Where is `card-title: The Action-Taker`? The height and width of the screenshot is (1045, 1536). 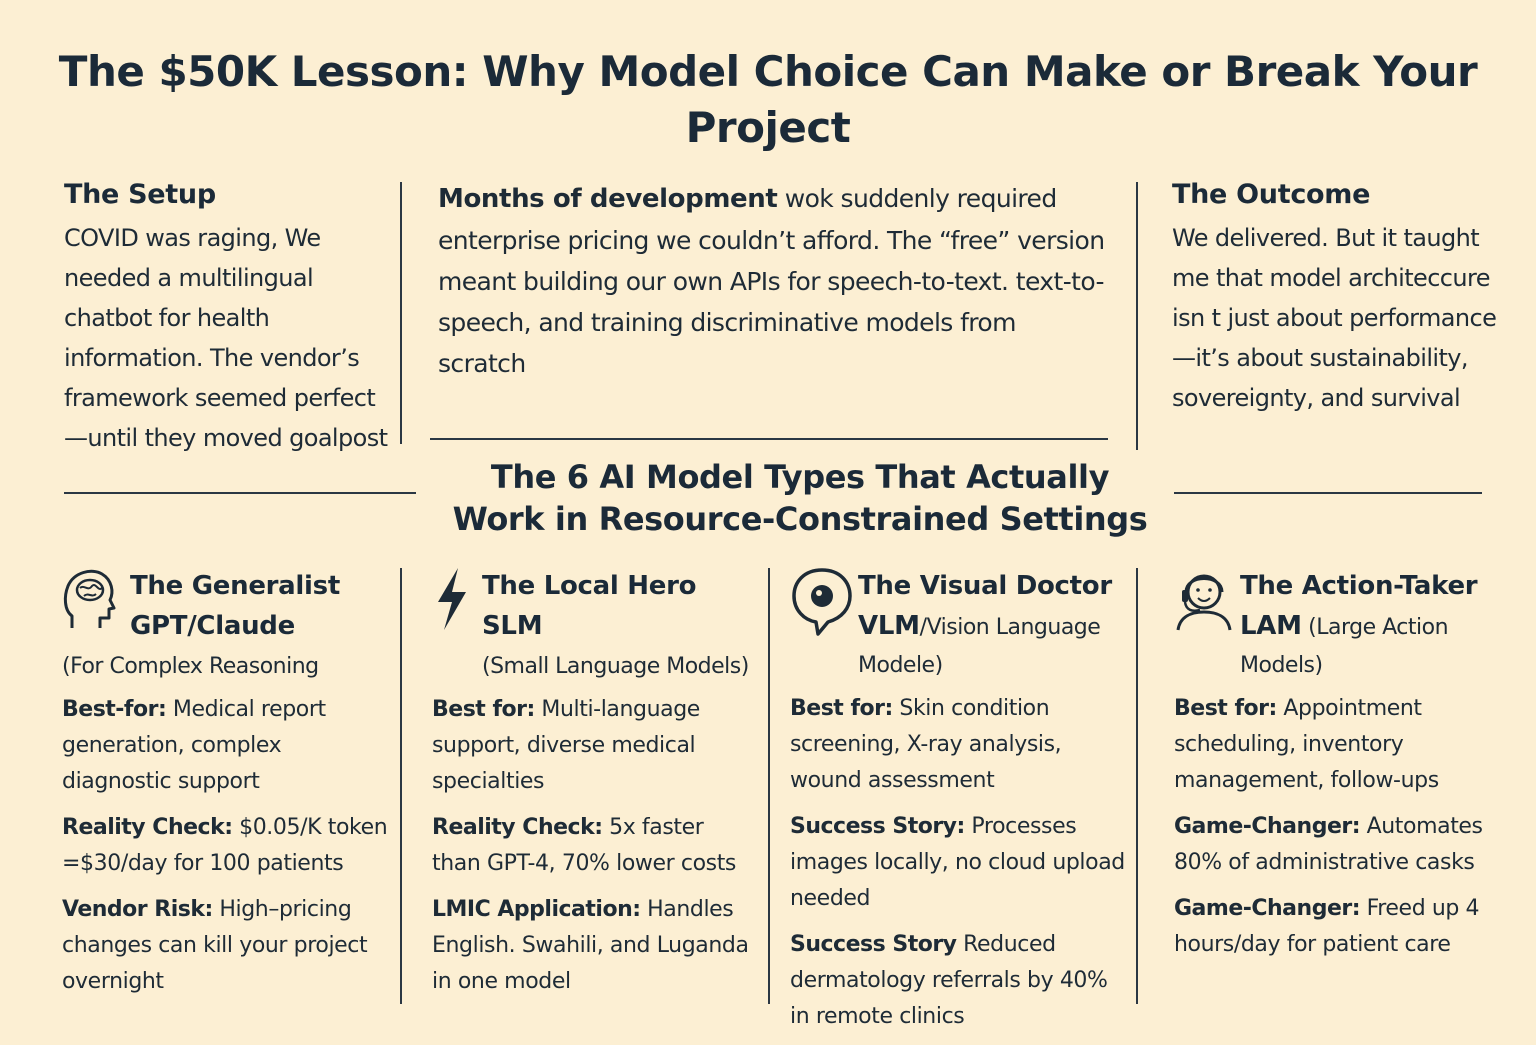
card-title: The Action-Taker is located at coordinates (1359, 586).